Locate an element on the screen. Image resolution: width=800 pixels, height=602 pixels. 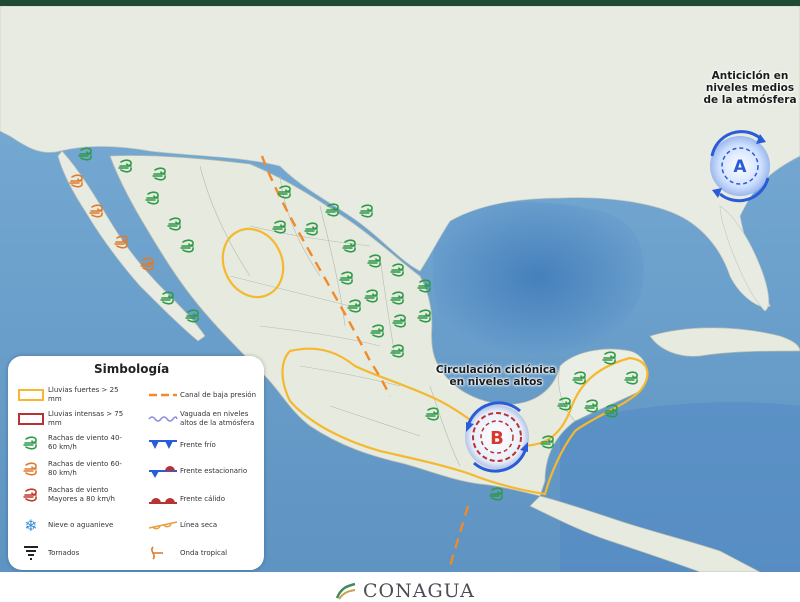
legend-label: Vaguada en niveles altos de la atmósfera is located at coordinates (217, 418).